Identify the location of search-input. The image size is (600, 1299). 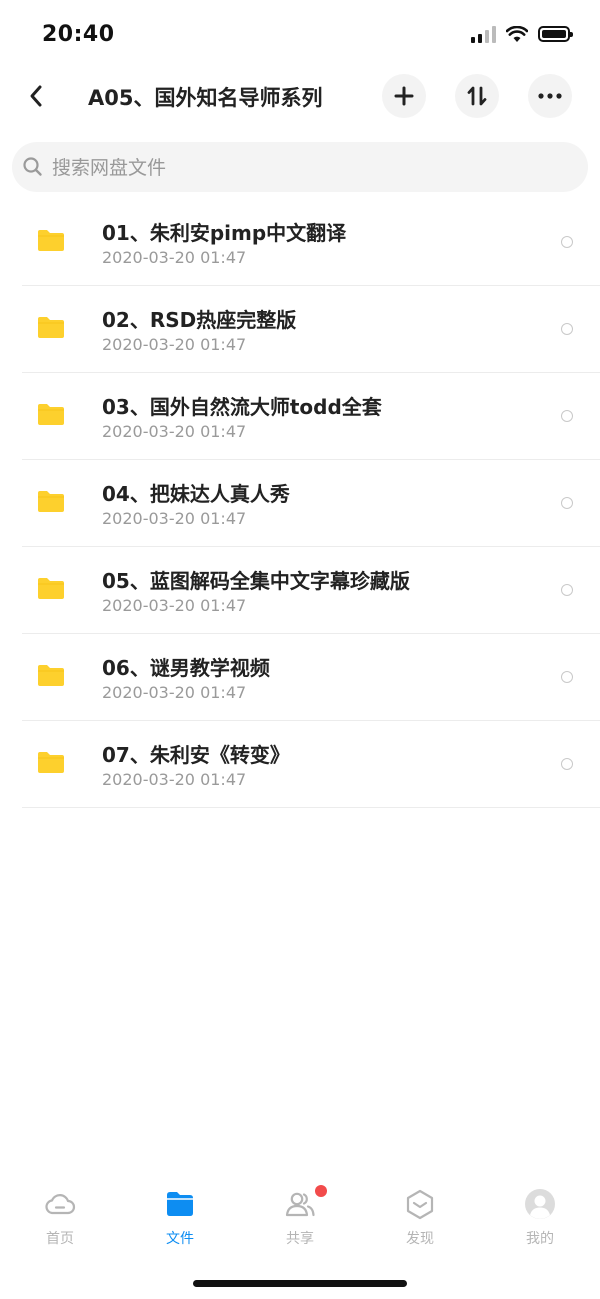
(302, 168).